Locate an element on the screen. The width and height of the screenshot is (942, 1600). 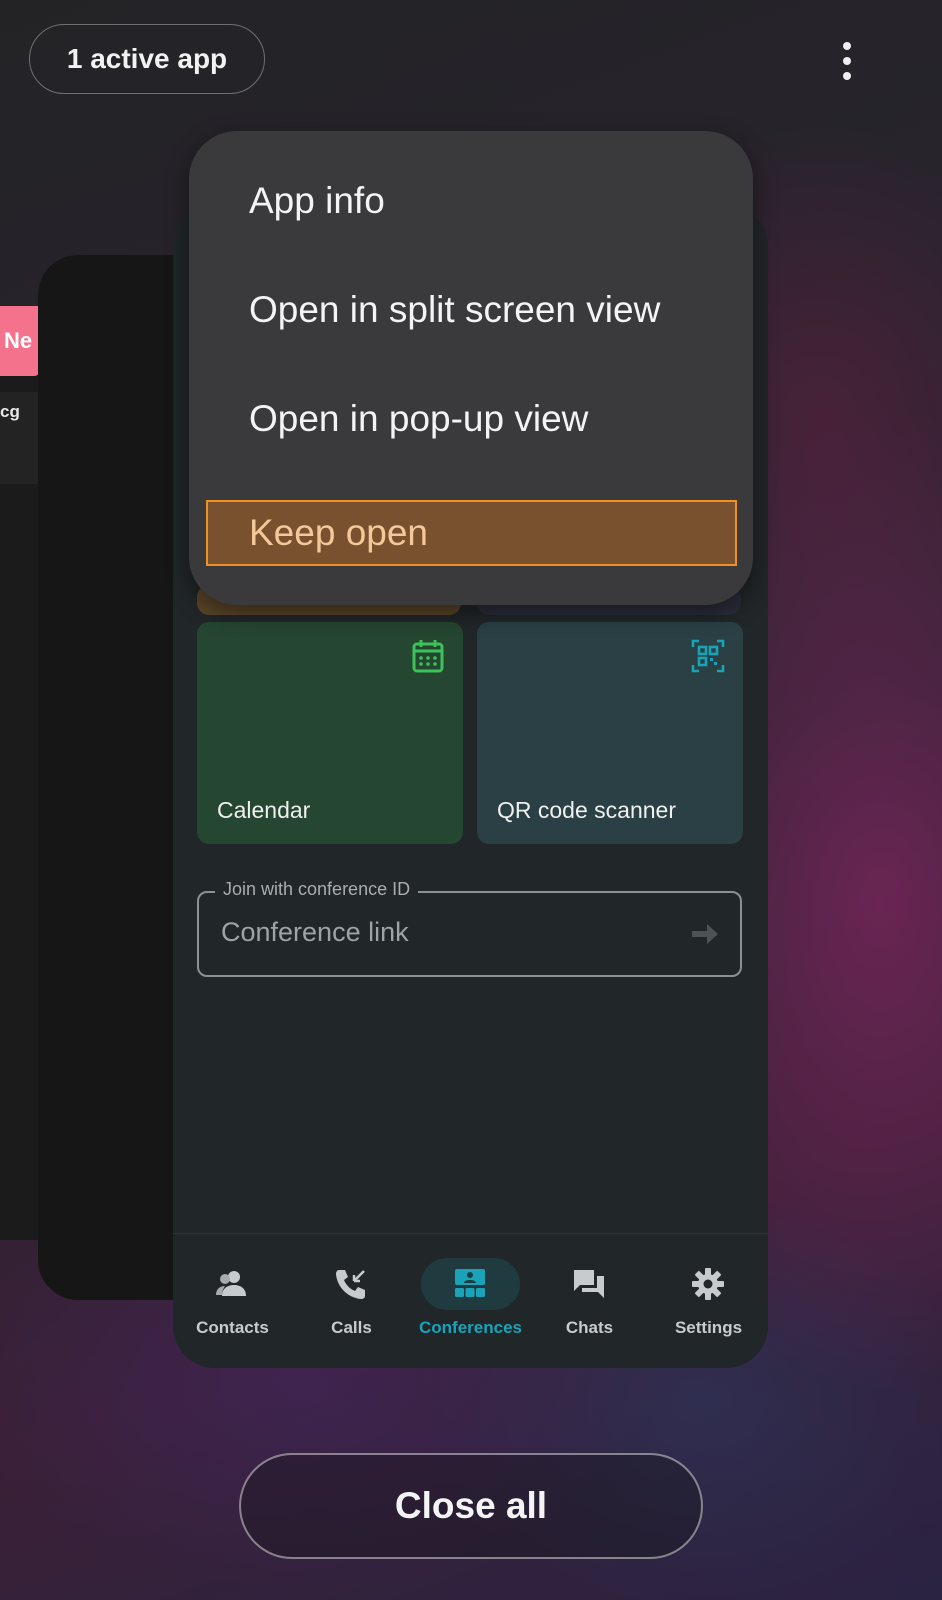
conferences-icon is located at coordinates (470, 1283).